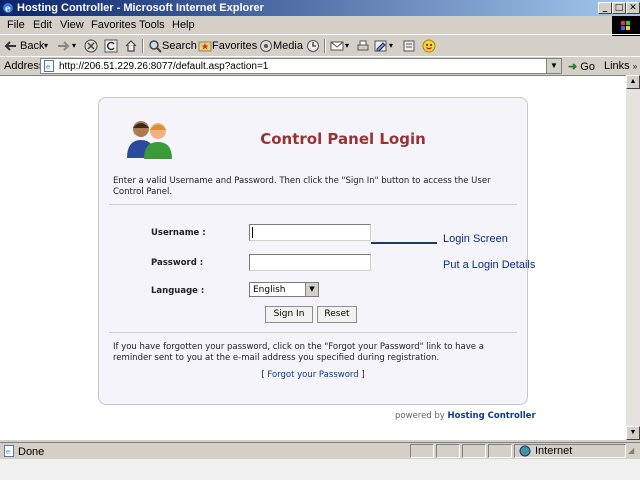  Describe the element at coordinates (313, 46) in the screenshot. I see `history-icon` at that location.